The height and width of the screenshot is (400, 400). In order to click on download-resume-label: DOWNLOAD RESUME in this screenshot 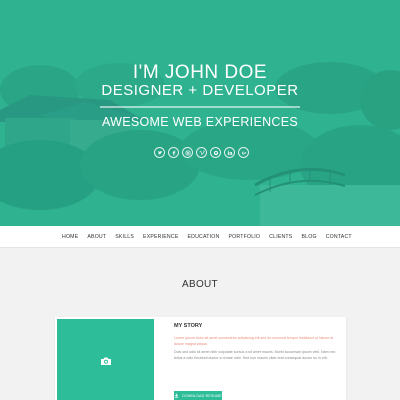, I will do `click(202, 395)`.